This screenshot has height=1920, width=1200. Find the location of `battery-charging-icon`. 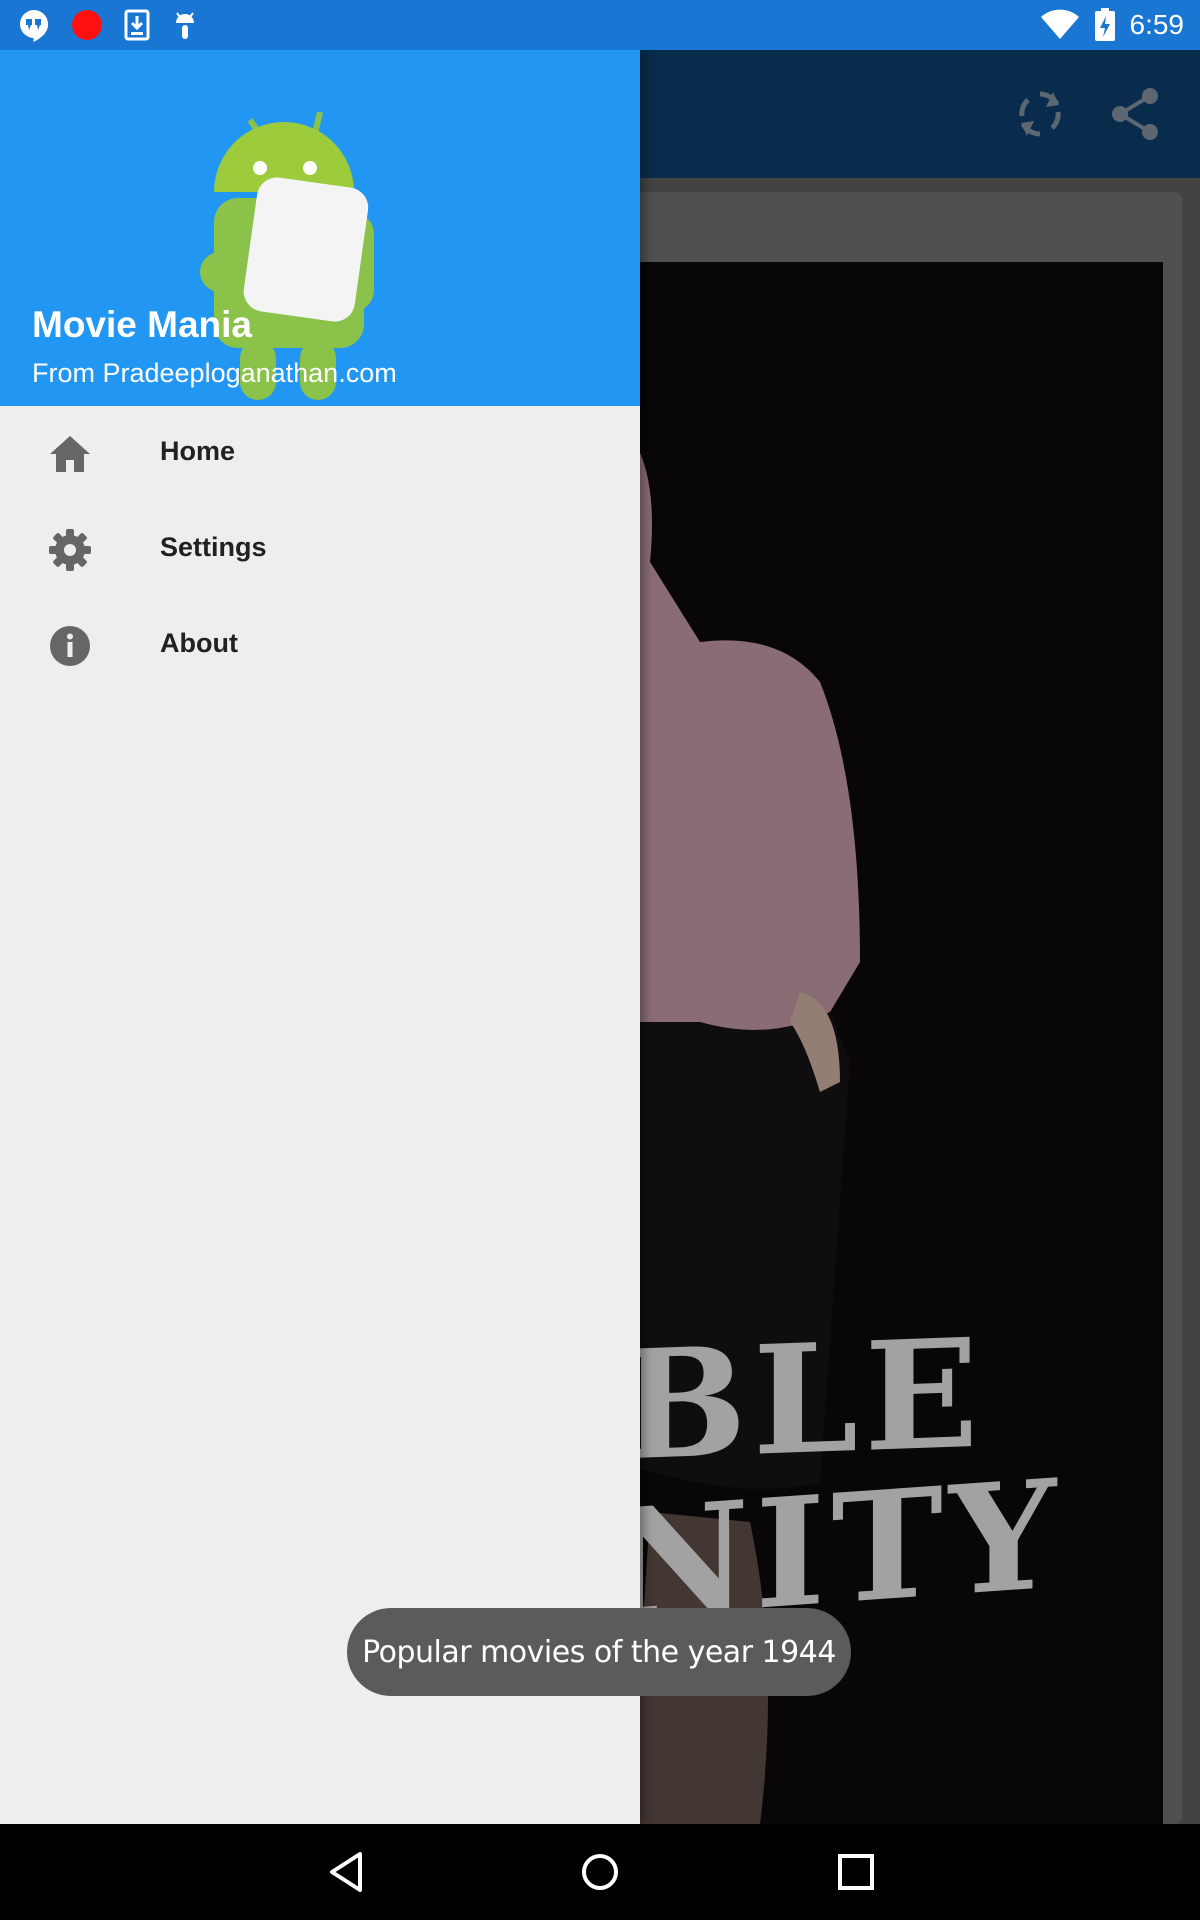

battery-charging-icon is located at coordinates (1104, 24).